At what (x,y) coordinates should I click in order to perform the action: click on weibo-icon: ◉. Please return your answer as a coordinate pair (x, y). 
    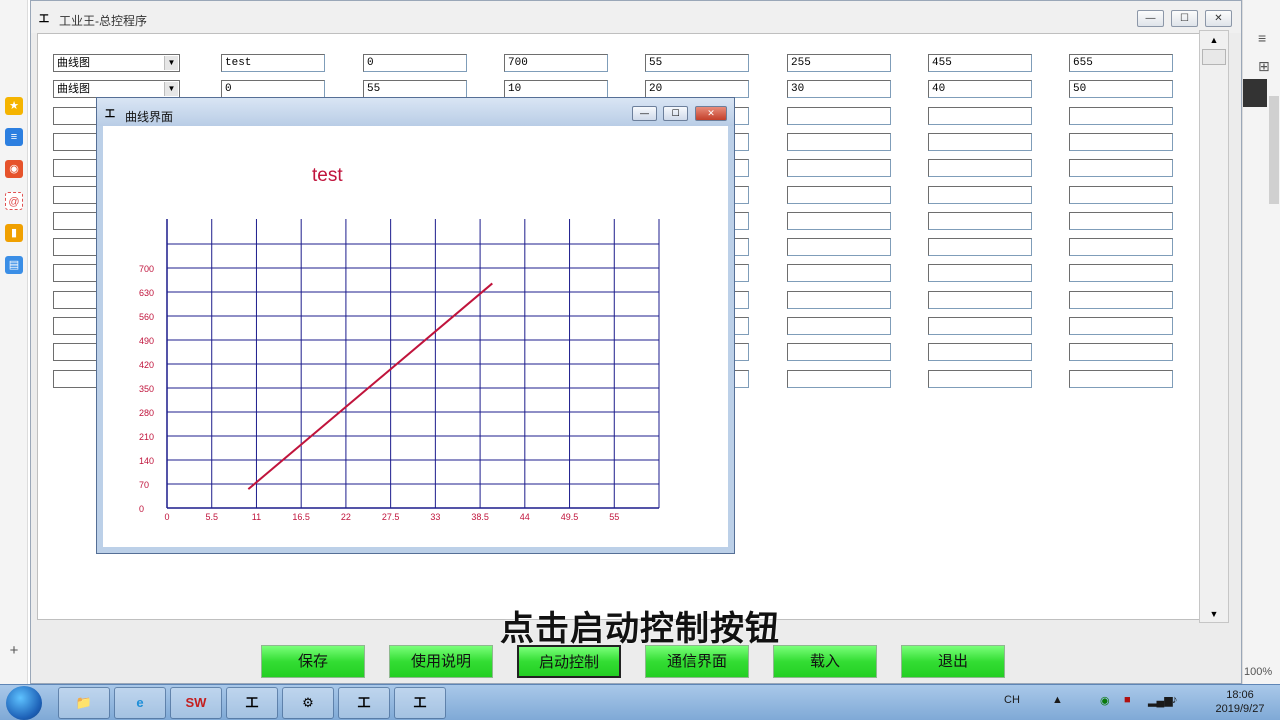
    Looking at the image, I should click on (14, 169).